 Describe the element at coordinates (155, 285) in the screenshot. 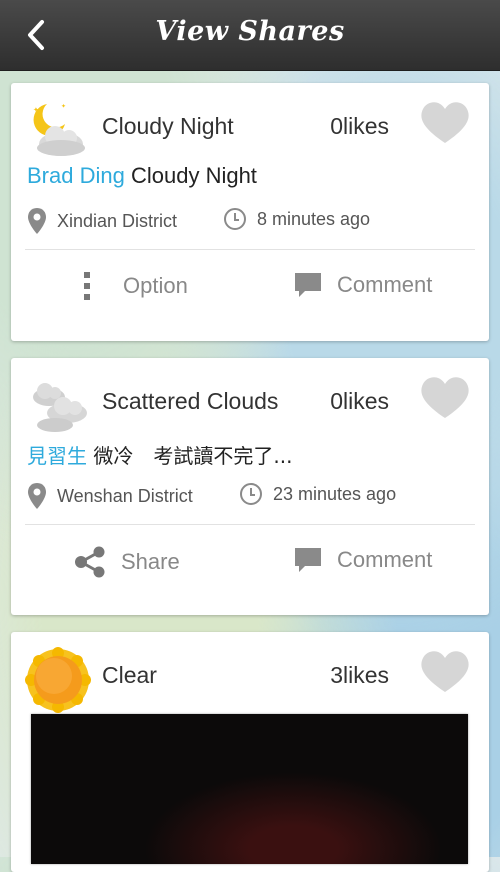

I see `option-label: Option` at that location.